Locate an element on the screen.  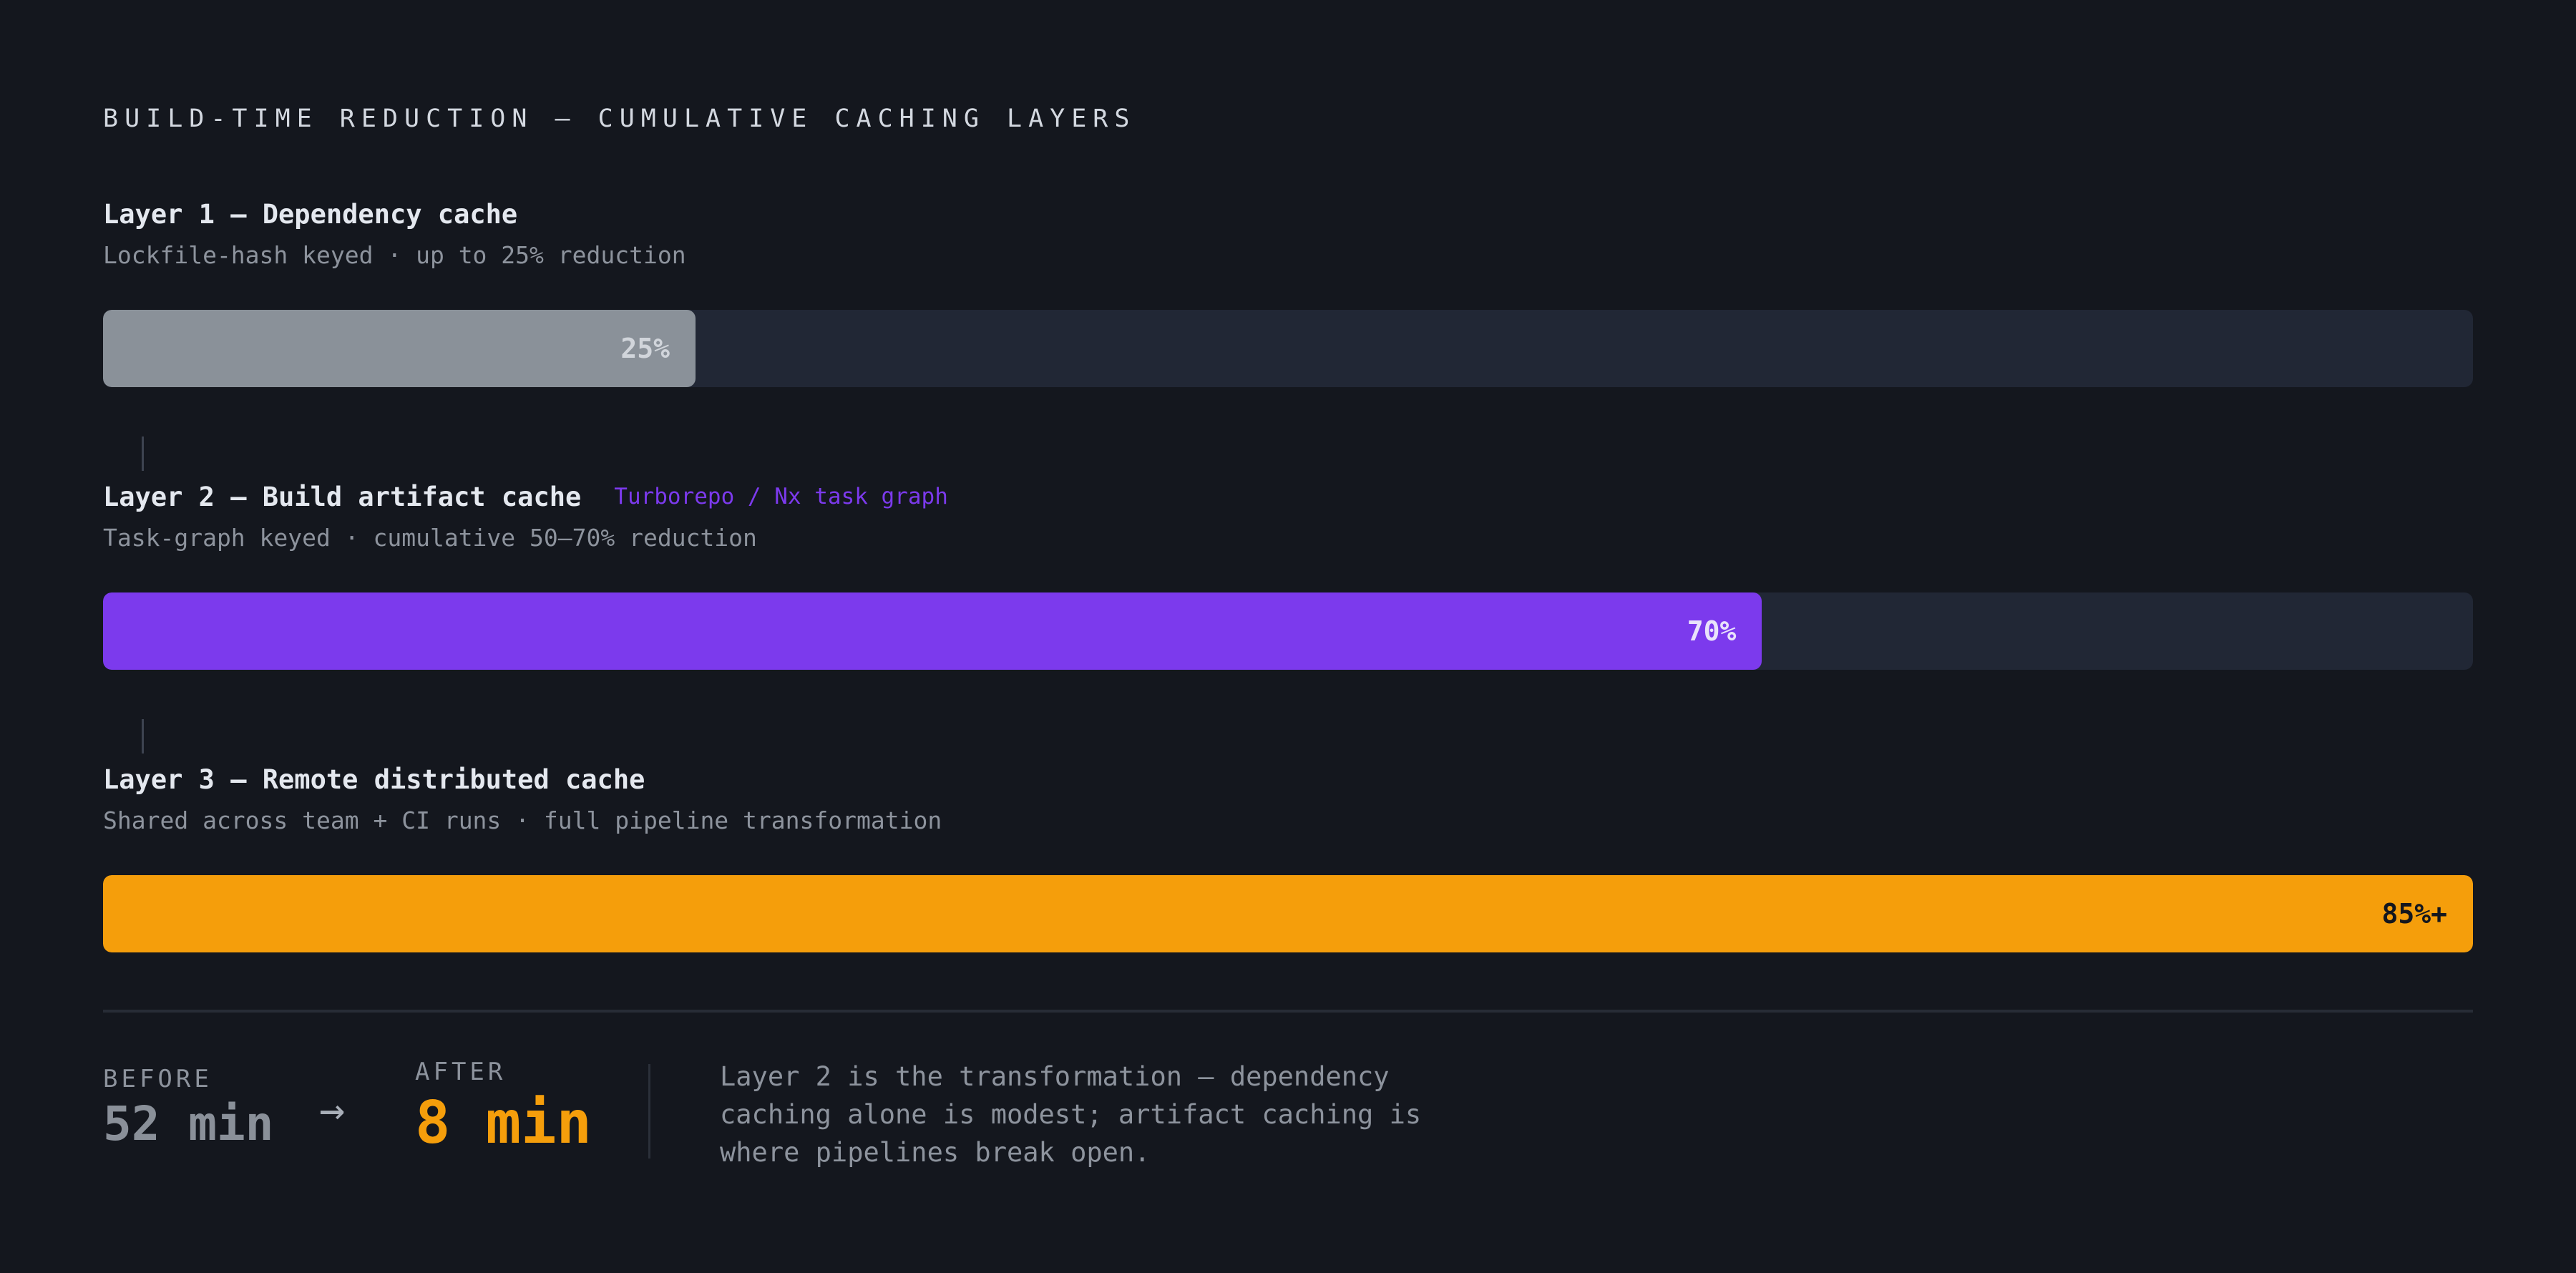
layer-3-track: 85%+ is located at coordinates (1288, 914).